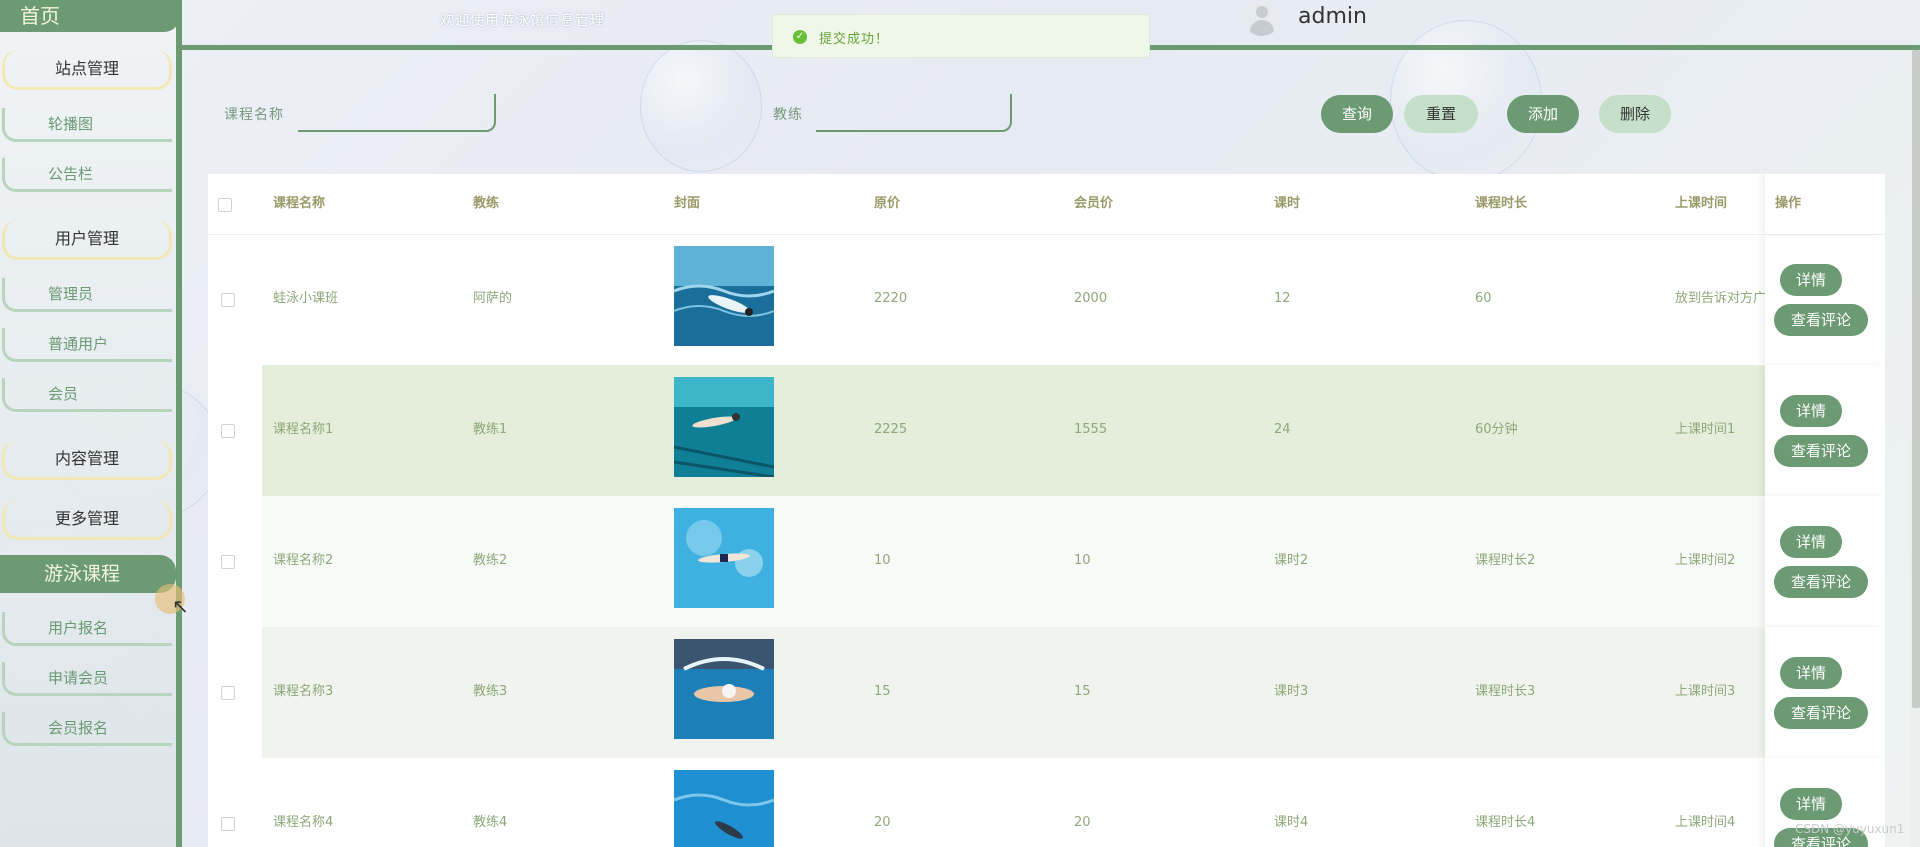 The image size is (1920, 847). What do you see at coordinates (1282, 298) in the screenshot?
I see `hours-cell: 12` at bounding box center [1282, 298].